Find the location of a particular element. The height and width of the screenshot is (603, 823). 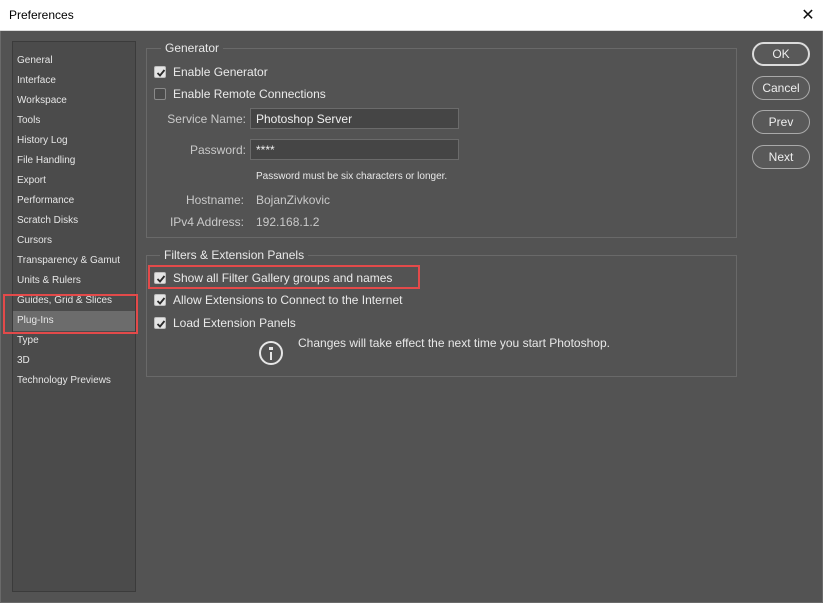

generator-legend: Generator is located at coordinates (192, 48).